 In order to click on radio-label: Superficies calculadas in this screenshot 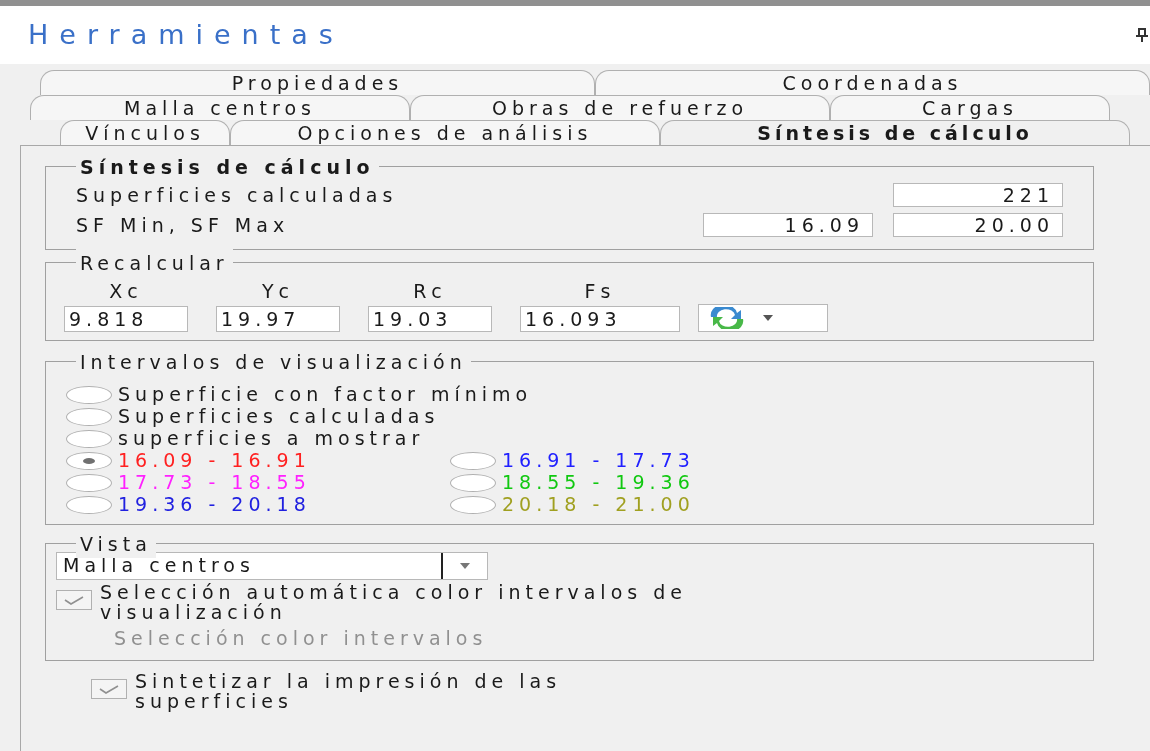, I will do `click(279, 417)`.